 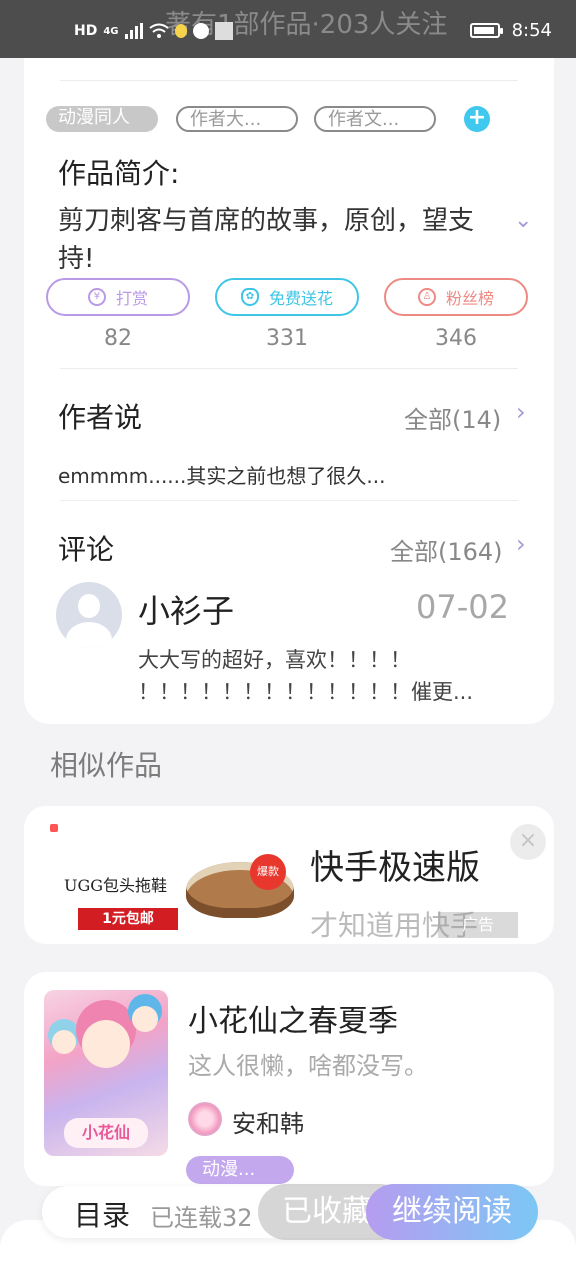 I want to click on book-cover: 小花仙, so click(x=106, y=1073).